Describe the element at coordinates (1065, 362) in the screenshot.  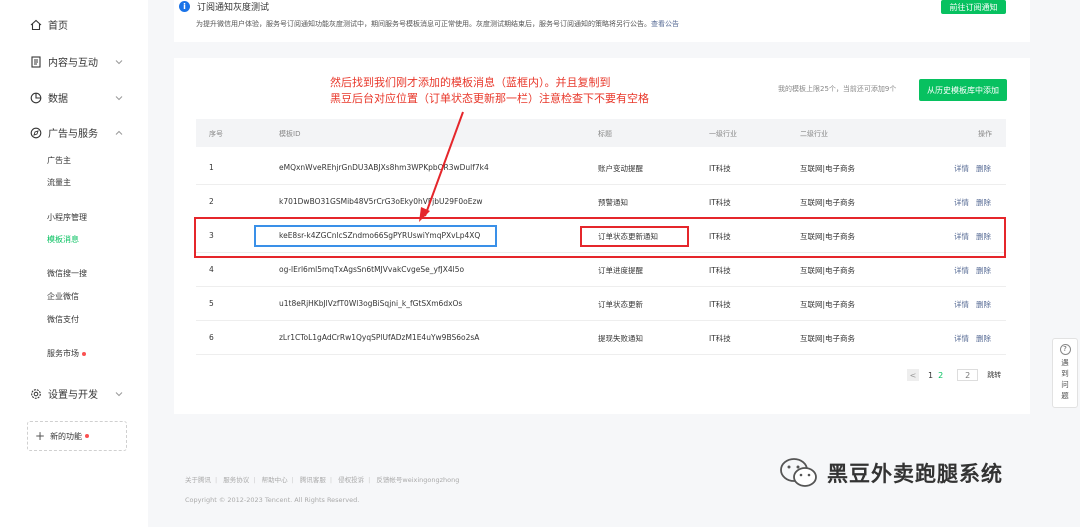
I see `help-char-1: 遇` at that location.